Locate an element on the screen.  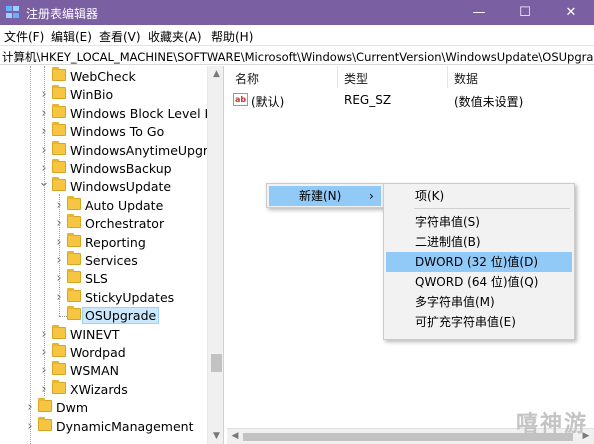
menu-item-new: 新建(N) › is located at coordinates (325, 196).